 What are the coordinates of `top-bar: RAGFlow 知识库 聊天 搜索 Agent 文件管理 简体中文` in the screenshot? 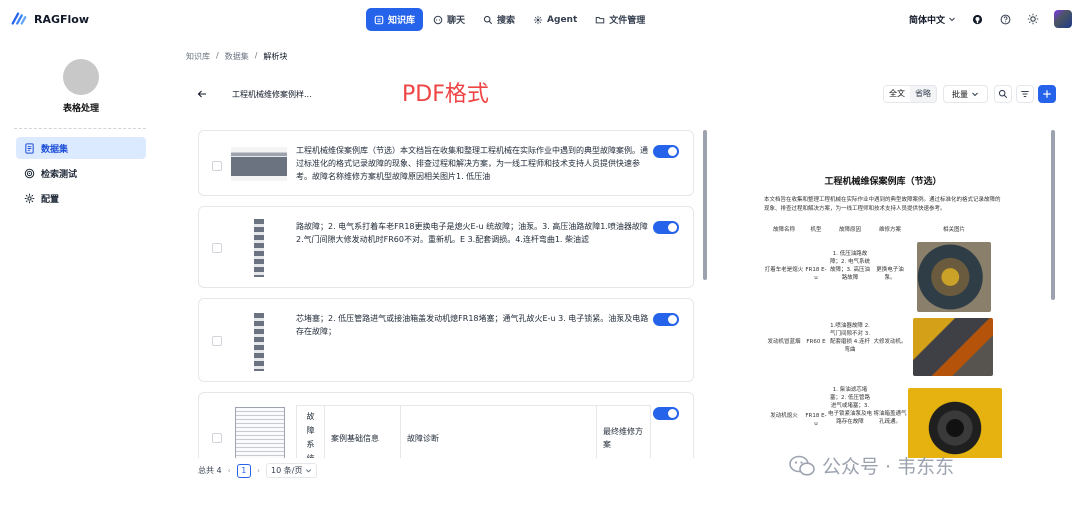 It's located at (540, 20).